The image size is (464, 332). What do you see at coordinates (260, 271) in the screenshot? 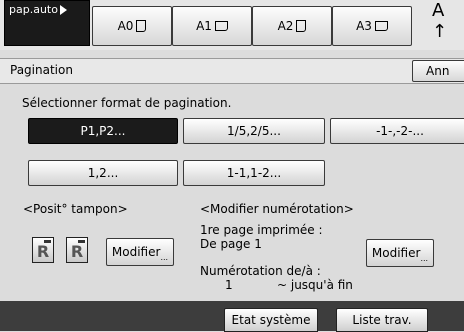
I see `numbering-label: Numérotation de/à :` at bounding box center [260, 271].